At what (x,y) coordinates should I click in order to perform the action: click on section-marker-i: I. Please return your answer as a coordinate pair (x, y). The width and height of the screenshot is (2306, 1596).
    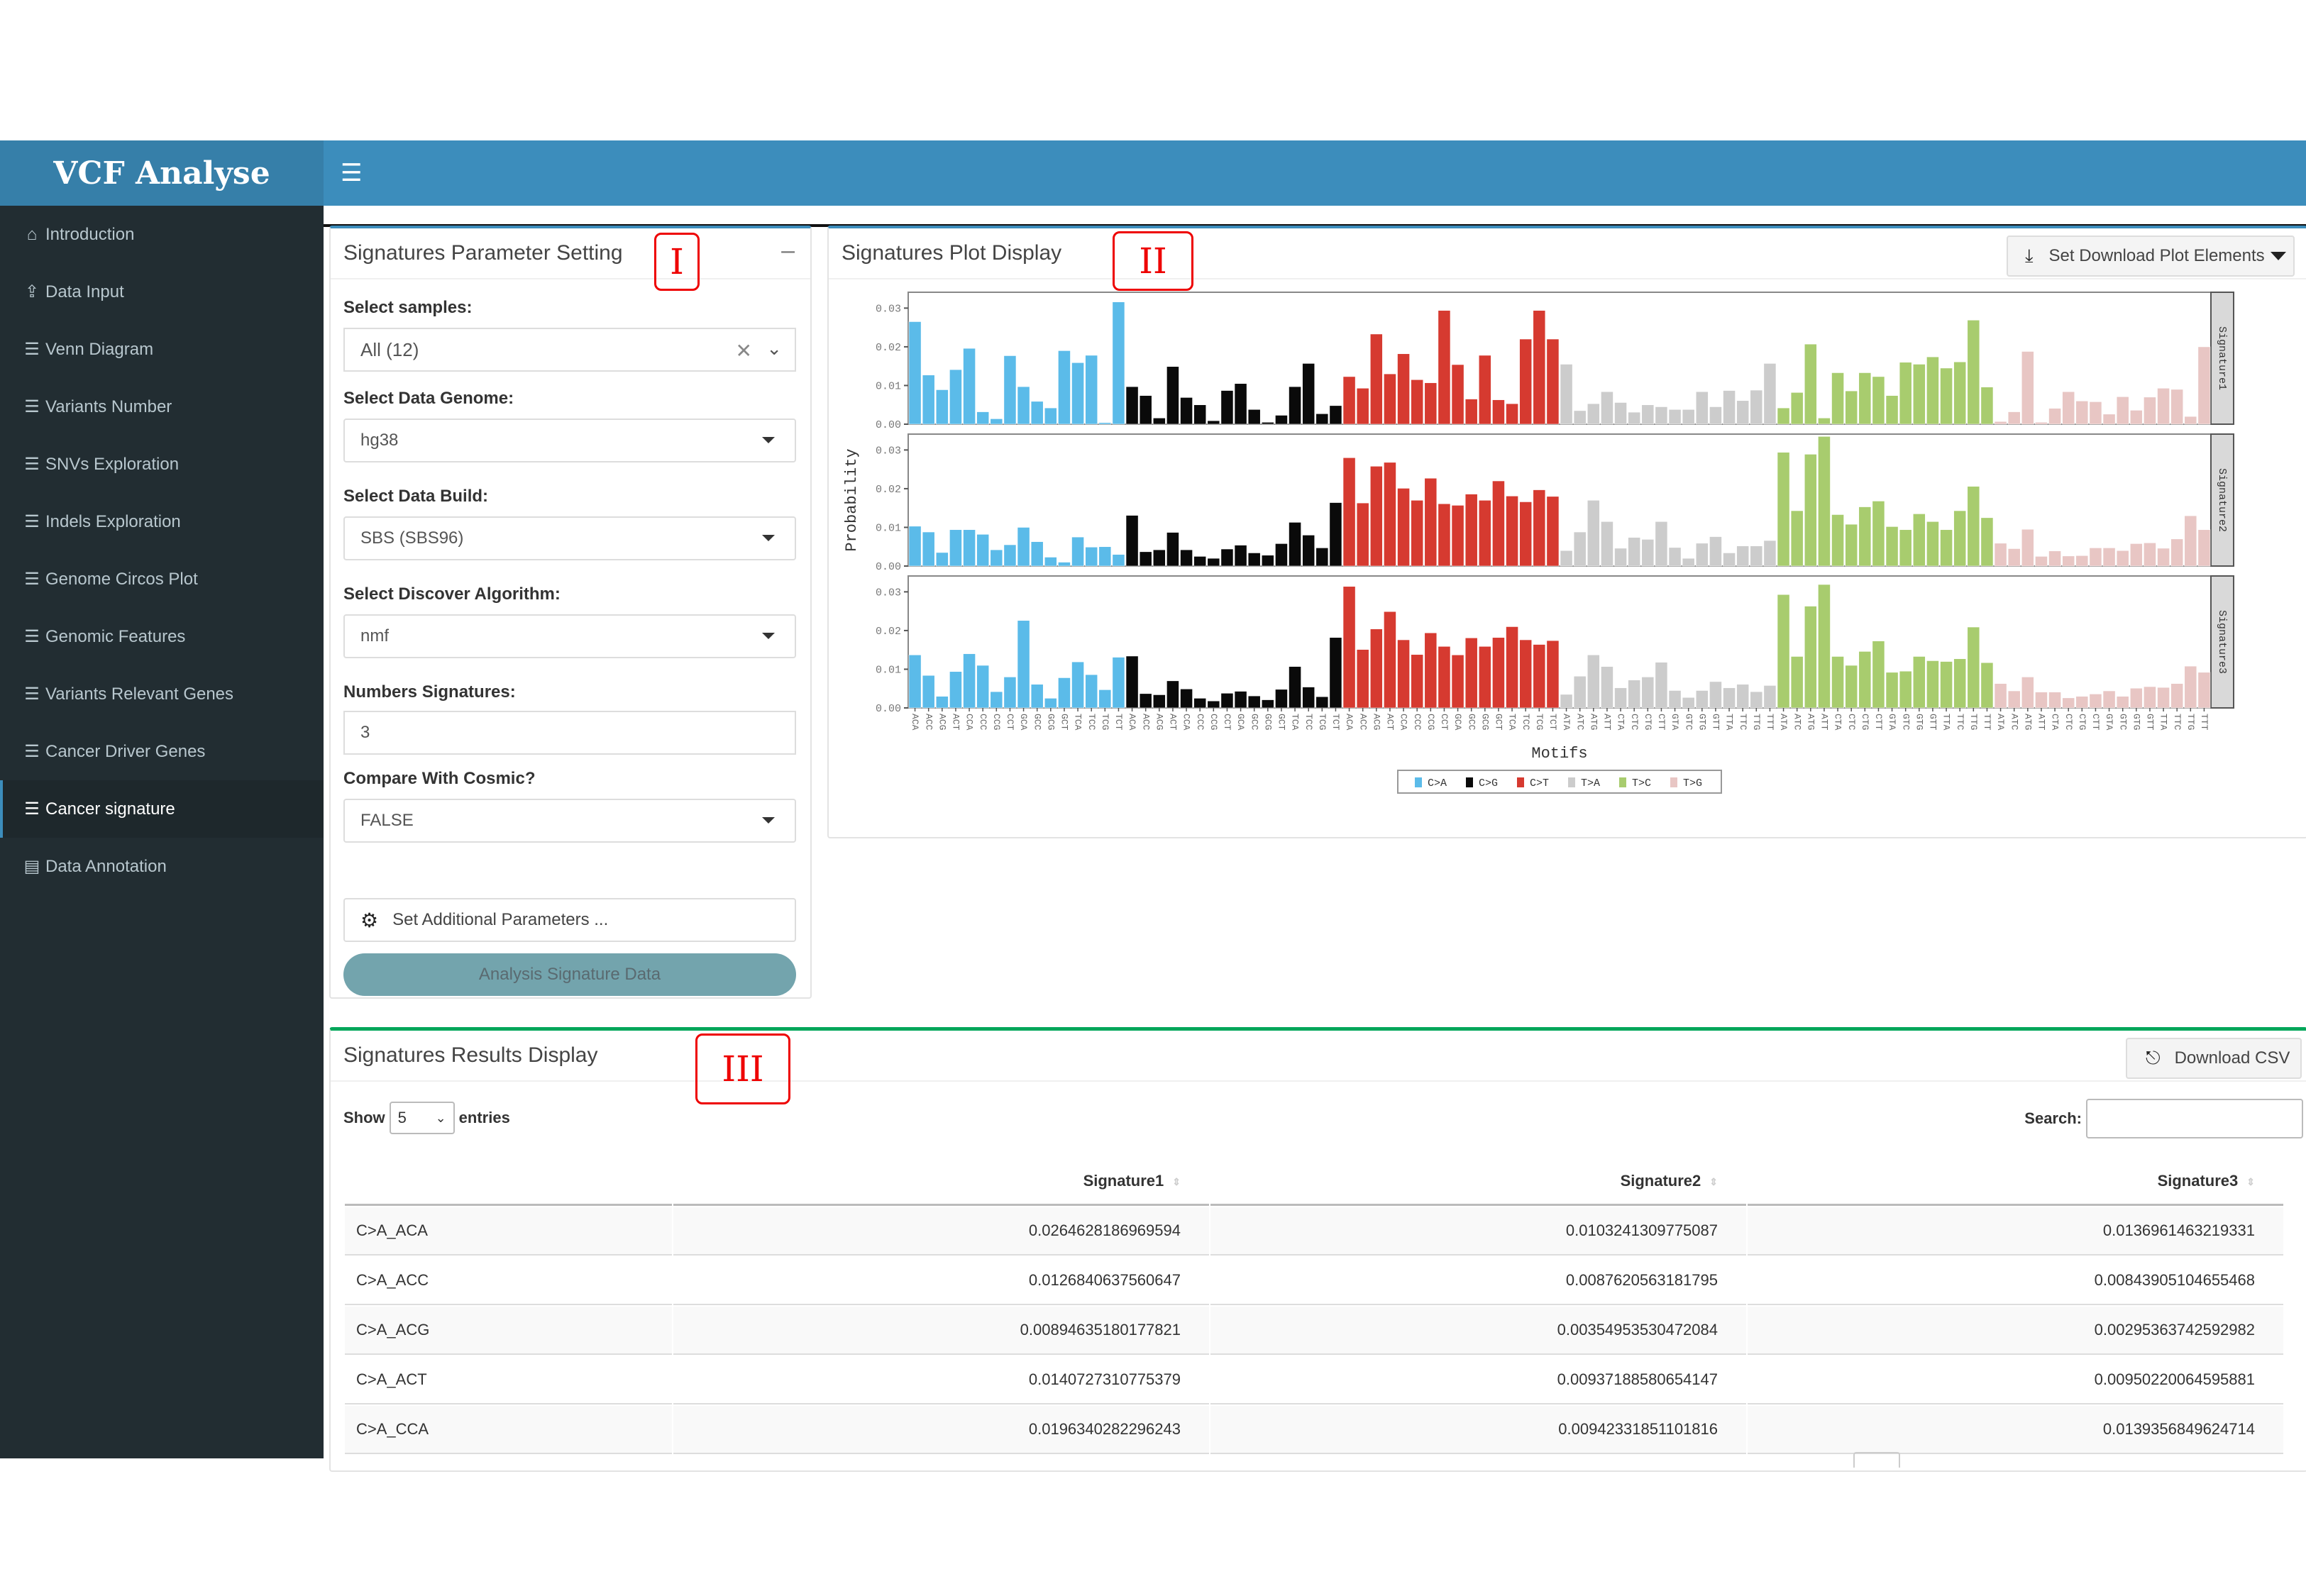
    Looking at the image, I should click on (677, 262).